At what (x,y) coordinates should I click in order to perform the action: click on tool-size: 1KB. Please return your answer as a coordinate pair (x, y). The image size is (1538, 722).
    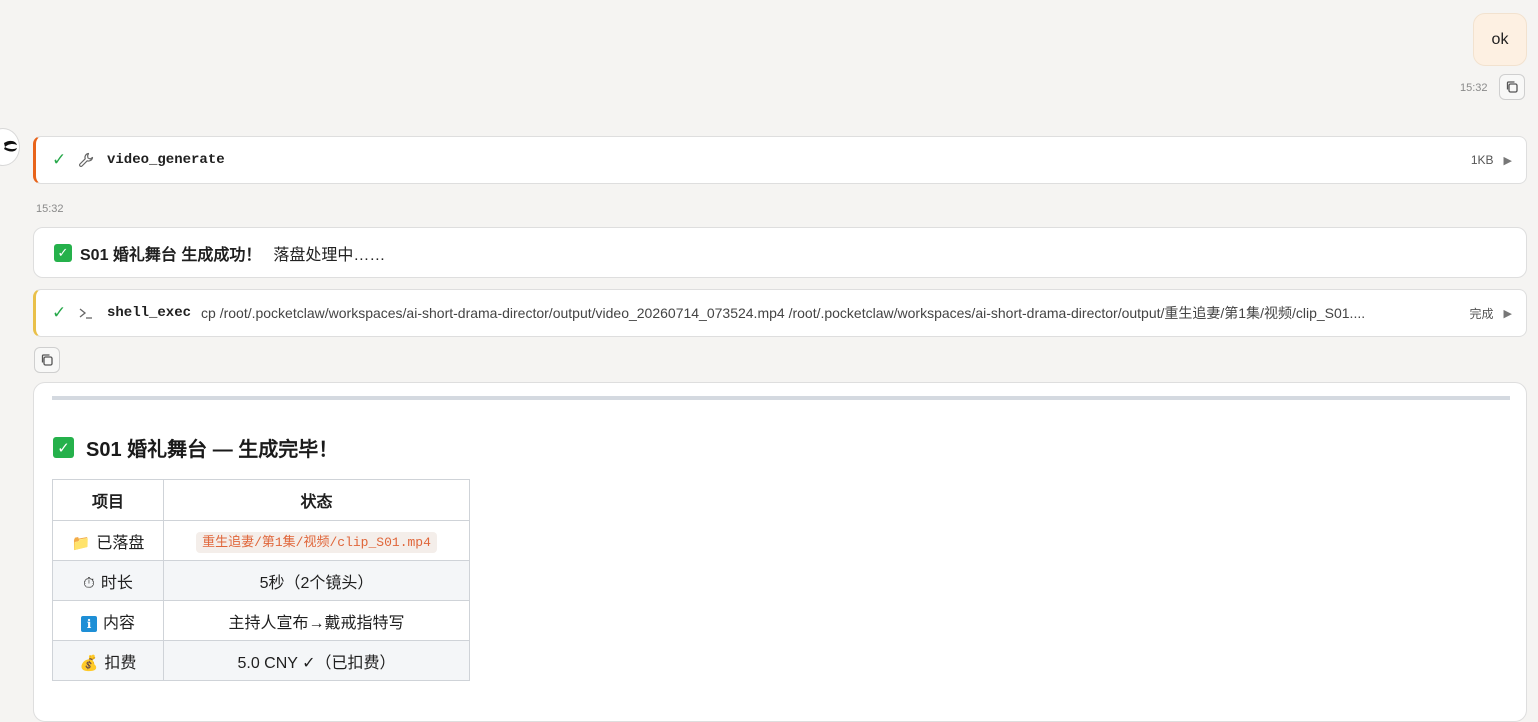
    Looking at the image, I should click on (1482, 160).